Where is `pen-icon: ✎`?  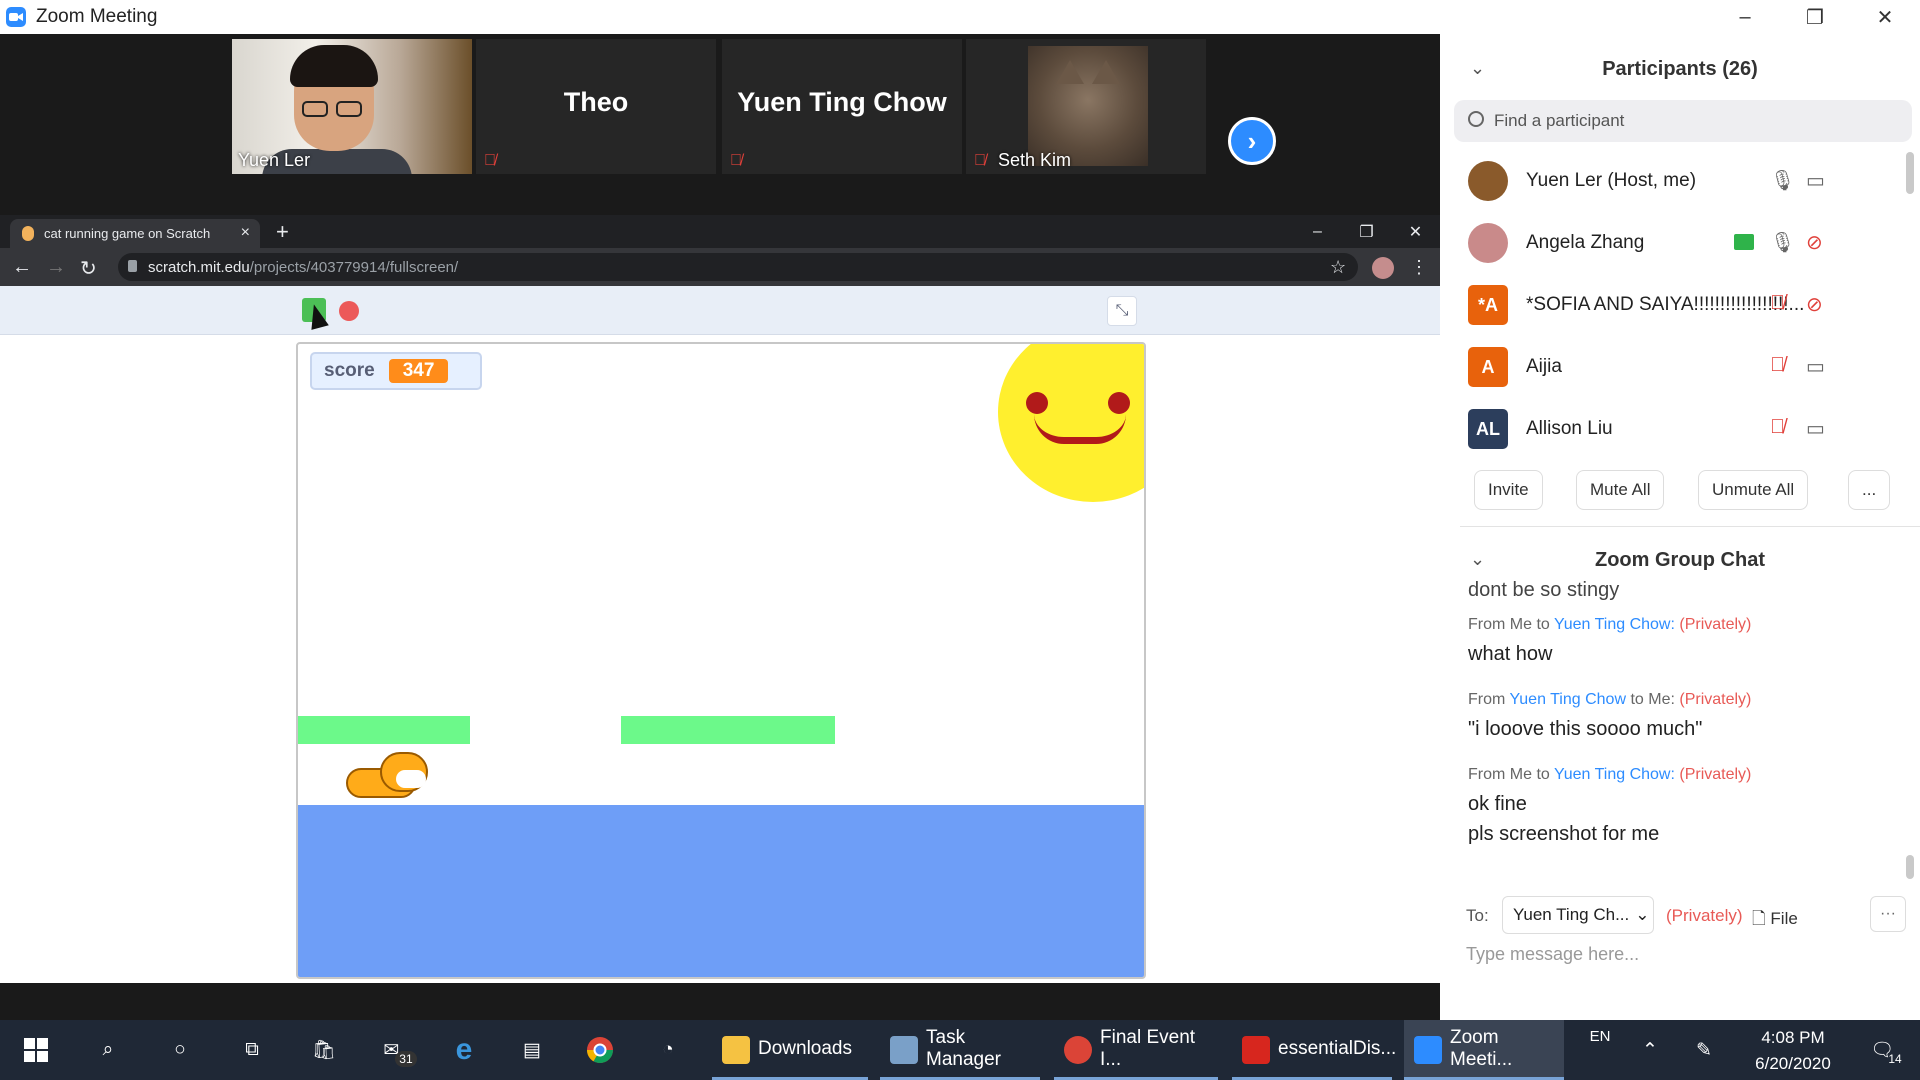 pen-icon: ✎ is located at coordinates (1704, 1050).